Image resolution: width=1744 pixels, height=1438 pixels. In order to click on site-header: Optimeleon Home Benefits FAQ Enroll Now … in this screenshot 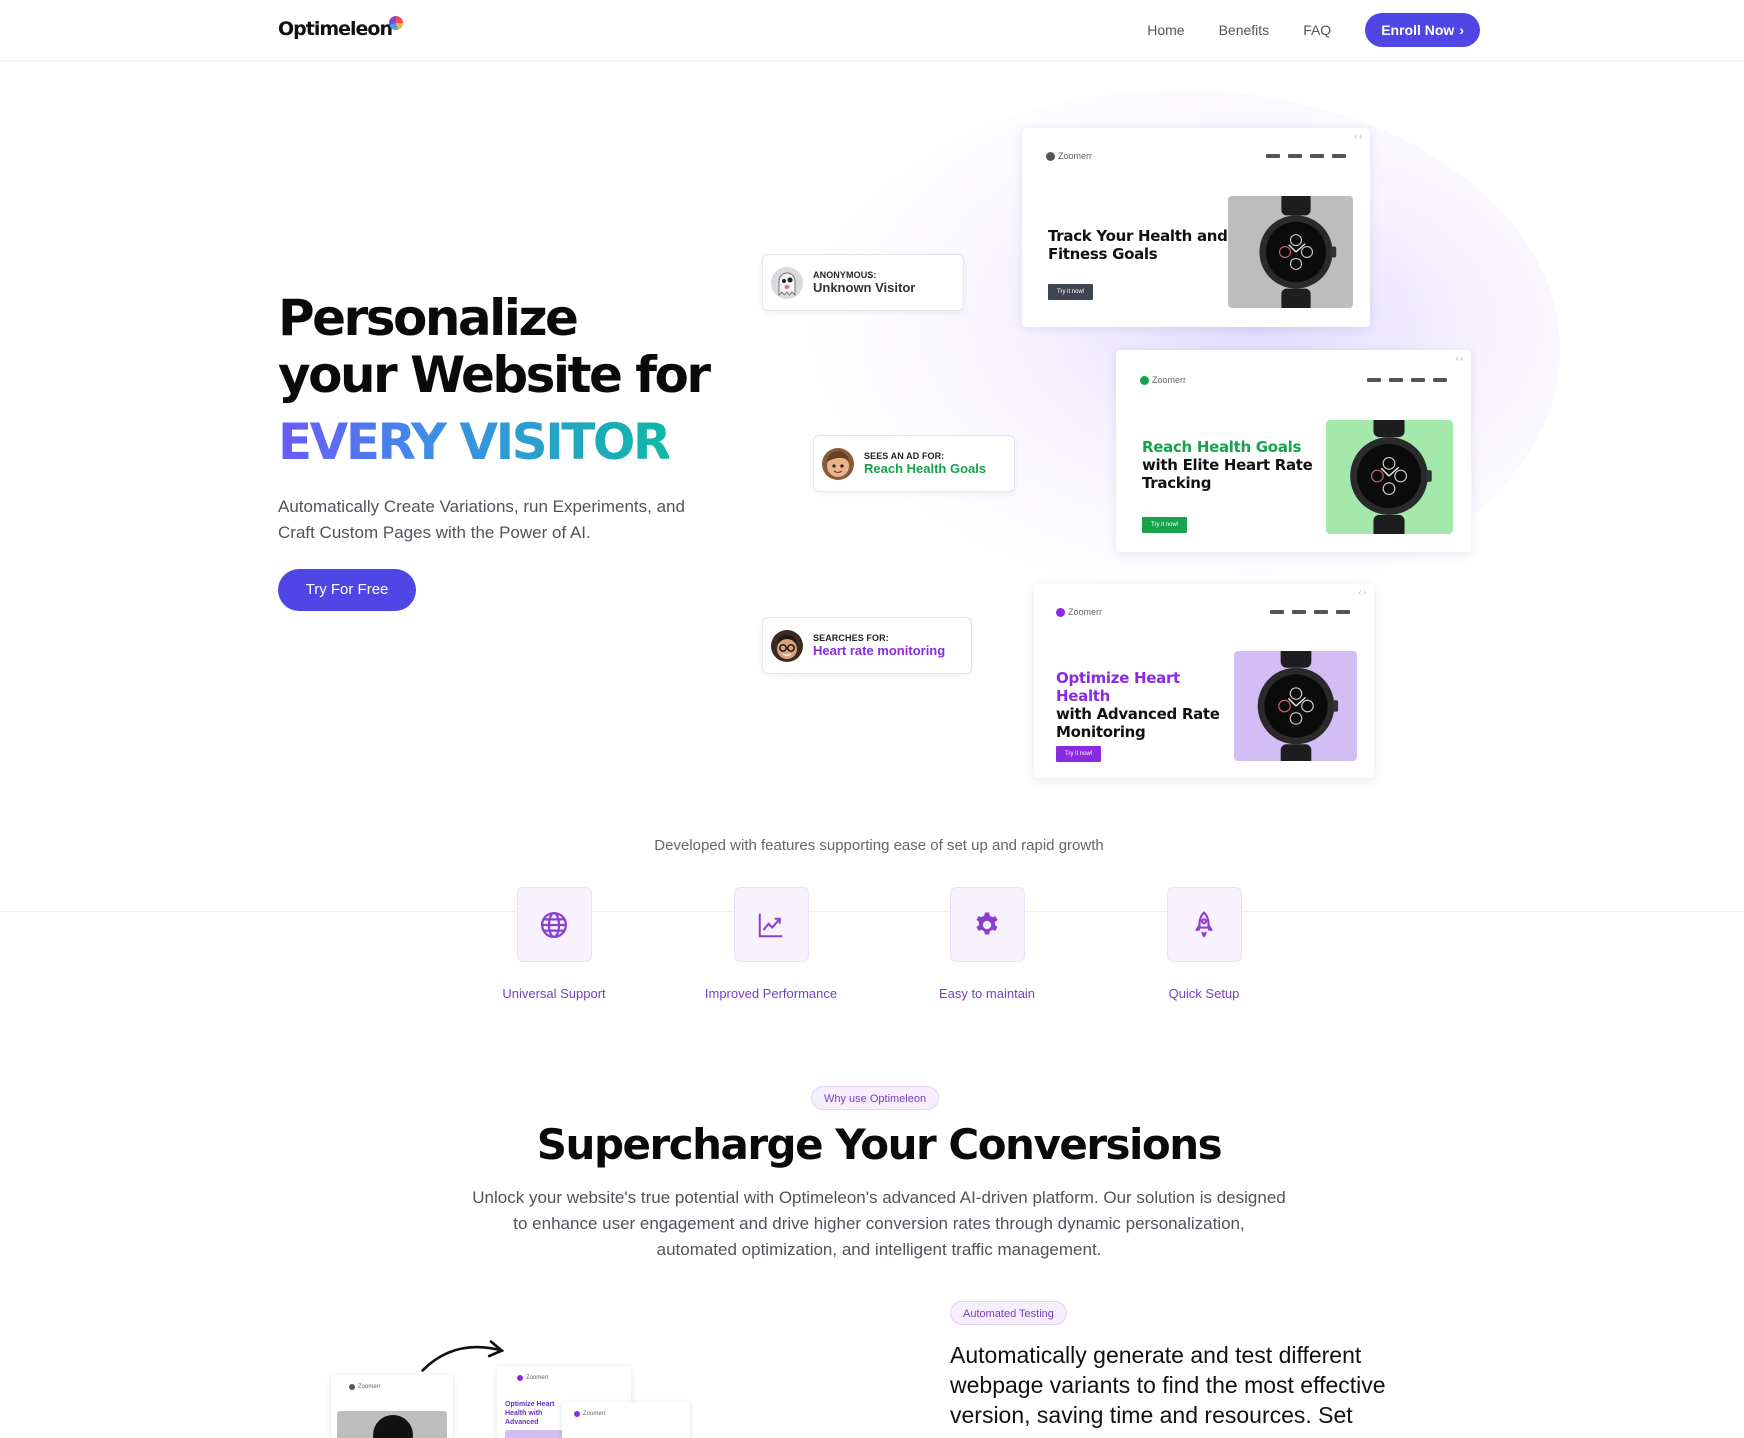, I will do `click(872, 30)`.